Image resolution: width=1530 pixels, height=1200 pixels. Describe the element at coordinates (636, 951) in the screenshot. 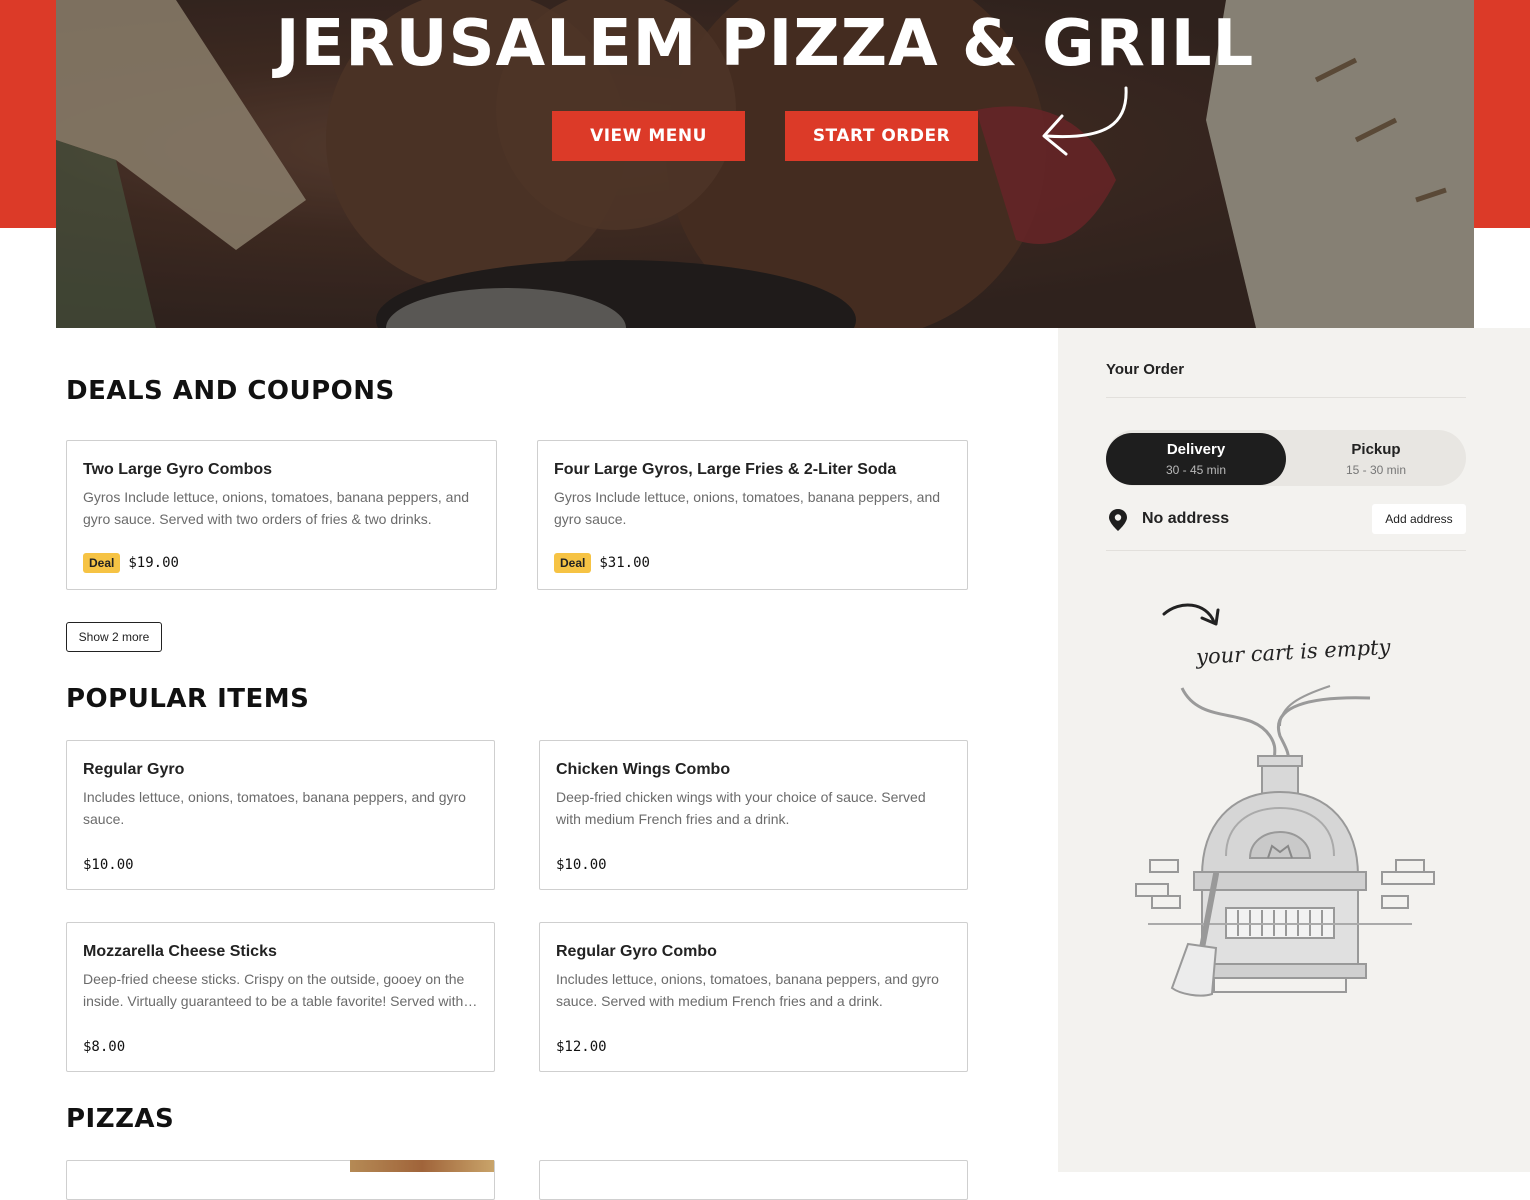

I see `menu-item-name: Regular Gyro Combo` at that location.